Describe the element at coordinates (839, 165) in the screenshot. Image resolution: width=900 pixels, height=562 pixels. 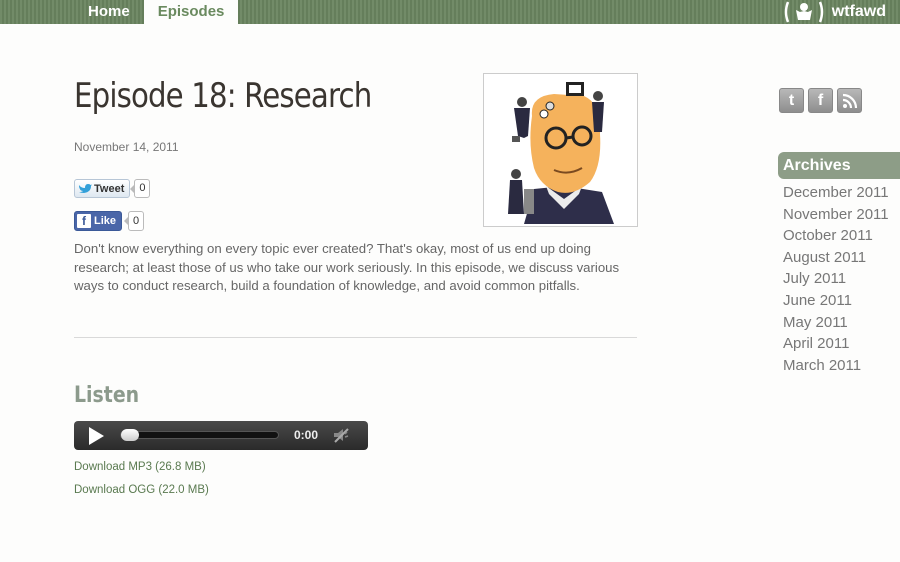
I see `archives-heading: Archives` at that location.